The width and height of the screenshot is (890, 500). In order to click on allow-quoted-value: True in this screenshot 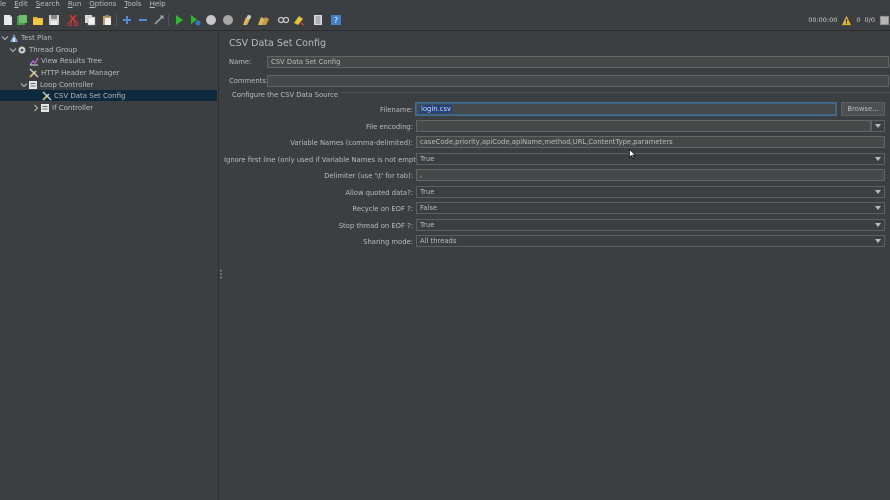, I will do `click(427, 192)`.